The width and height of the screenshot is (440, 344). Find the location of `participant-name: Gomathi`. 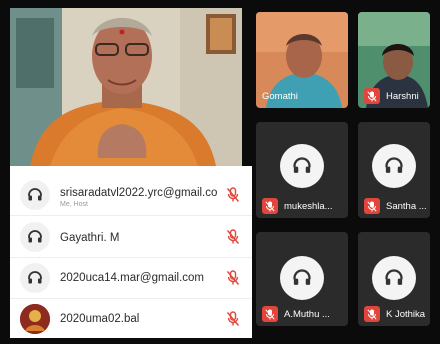

participant-name: Gomathi is located at coordinates (280, 96).